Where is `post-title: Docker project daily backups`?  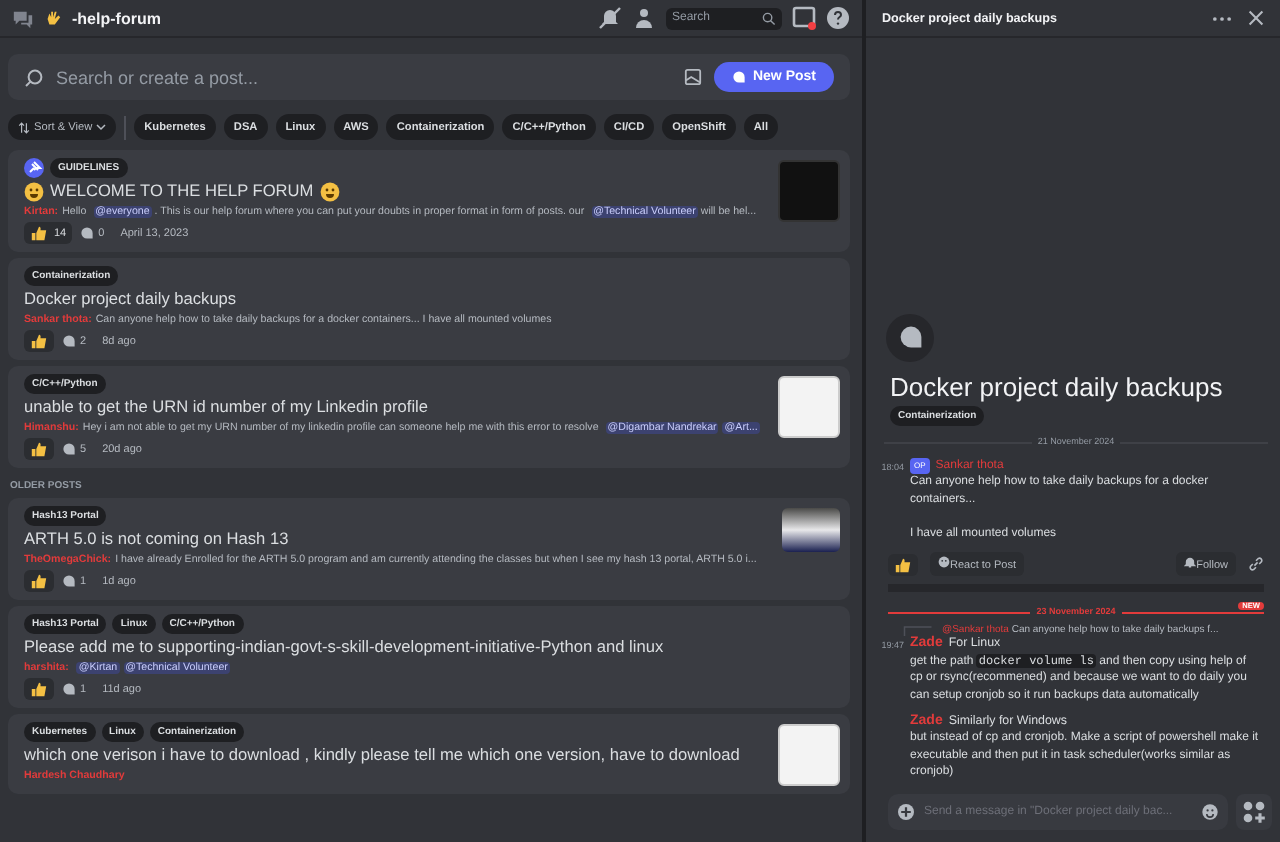 post-title: Docker project daily backups is located at coordinates (130, 299).